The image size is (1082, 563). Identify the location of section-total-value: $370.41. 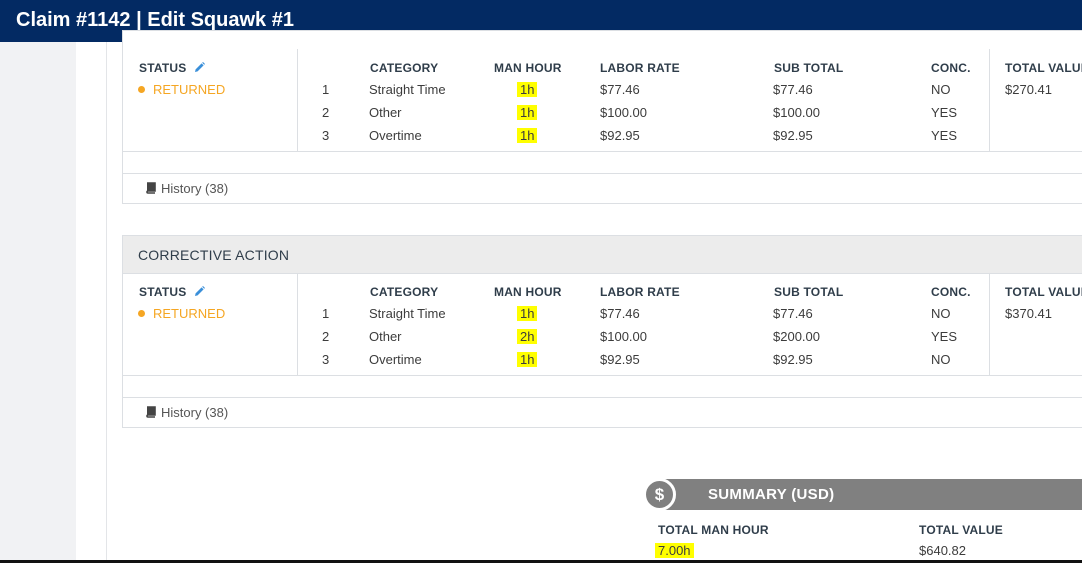
(1028, 313).